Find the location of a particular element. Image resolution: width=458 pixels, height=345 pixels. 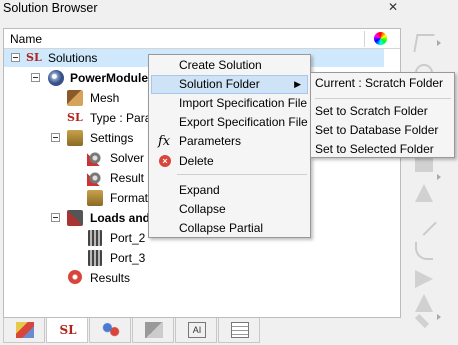

menu-create-solution: Create Solution is located at coordinates (229, 65).